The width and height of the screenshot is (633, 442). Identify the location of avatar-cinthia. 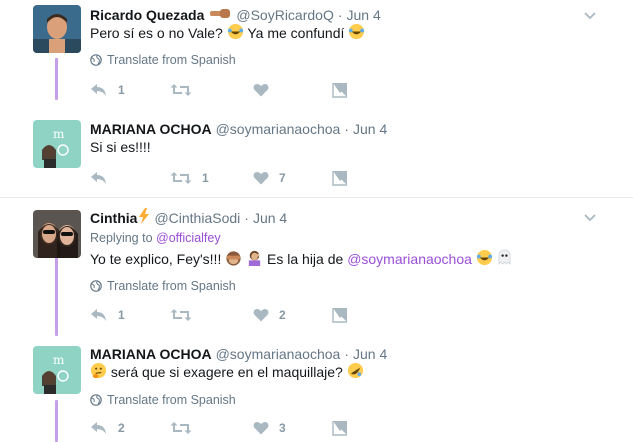
(57, 234).